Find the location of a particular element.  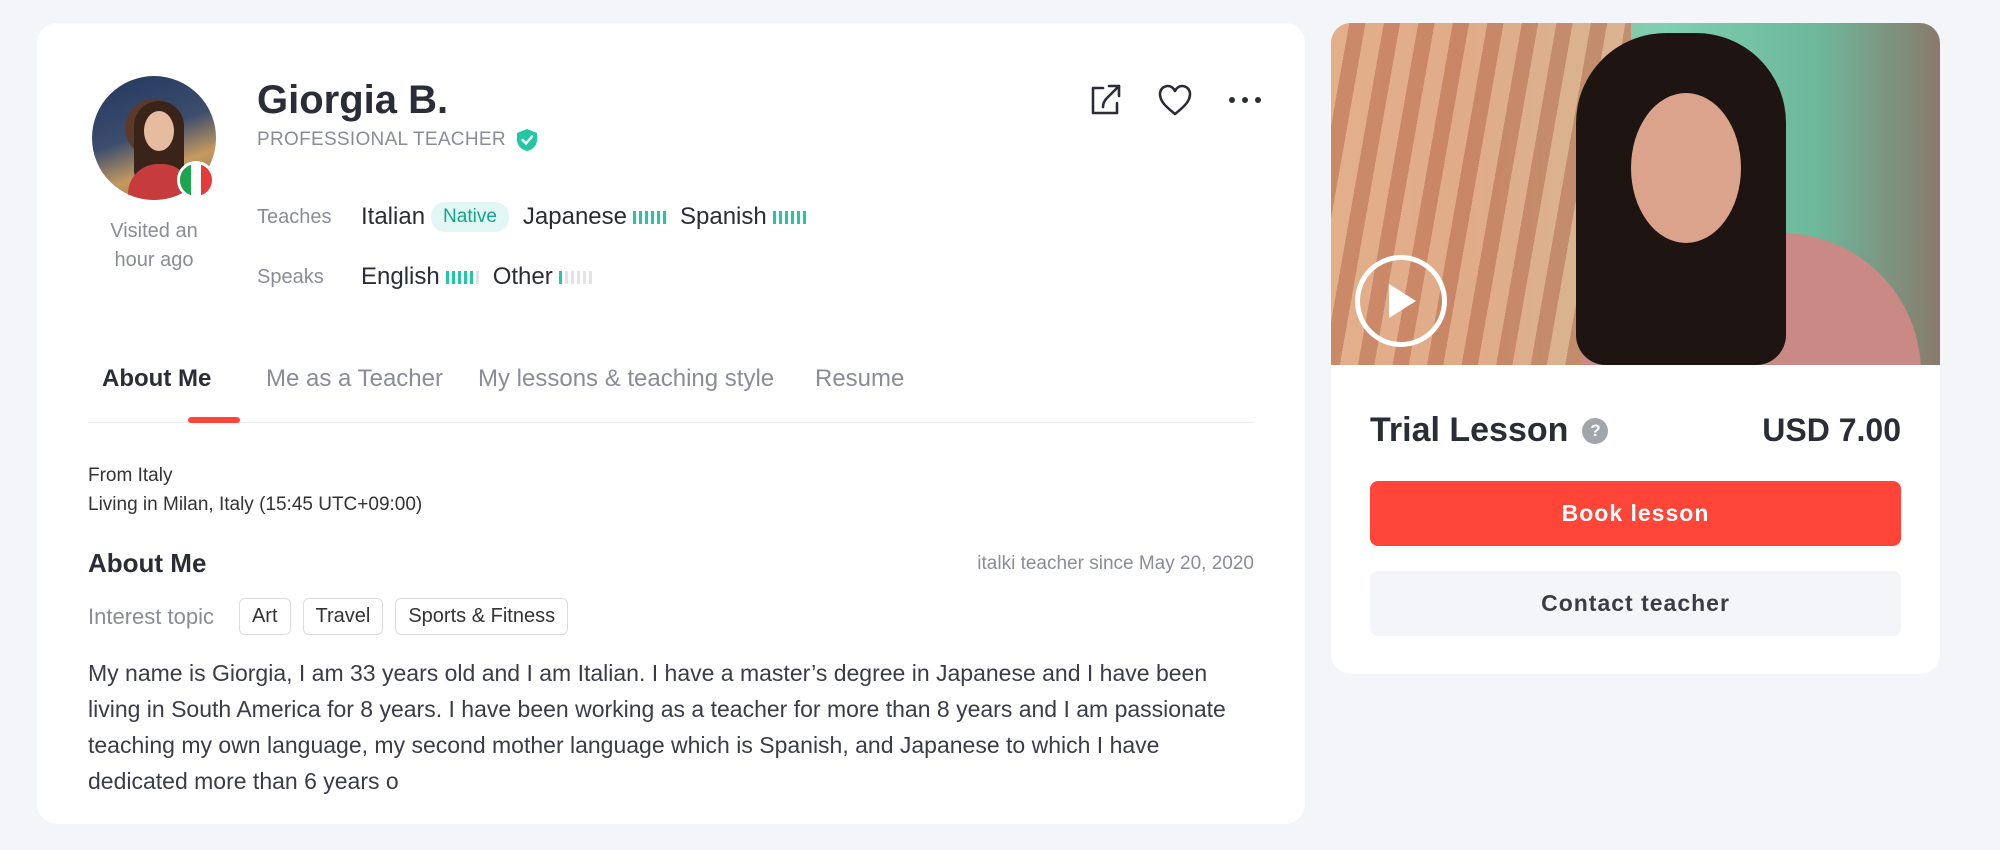

speaks-row: Speaks English Other is located at coordinates (431, 277).